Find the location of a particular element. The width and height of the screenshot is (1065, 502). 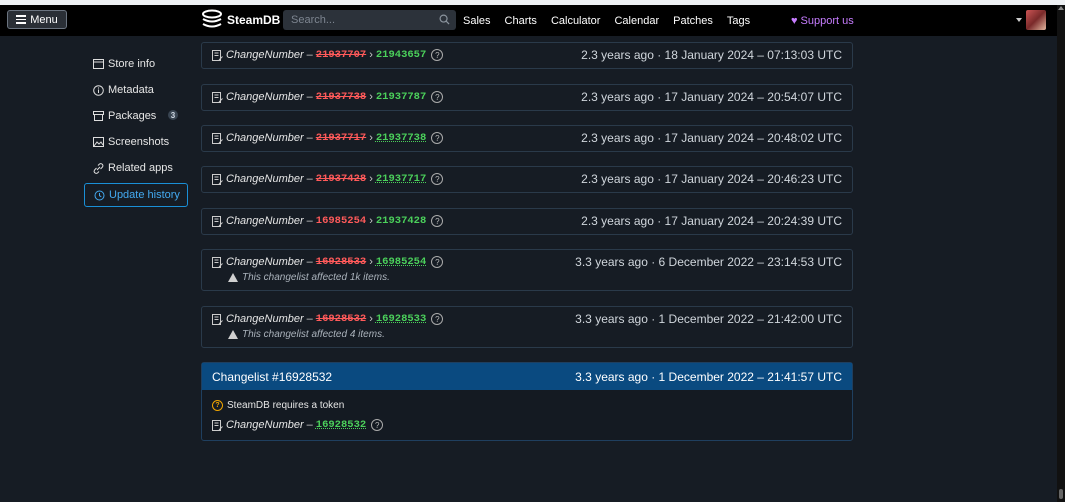

sidebar-item-label: Screenshots is located at coordinates (139, 142).